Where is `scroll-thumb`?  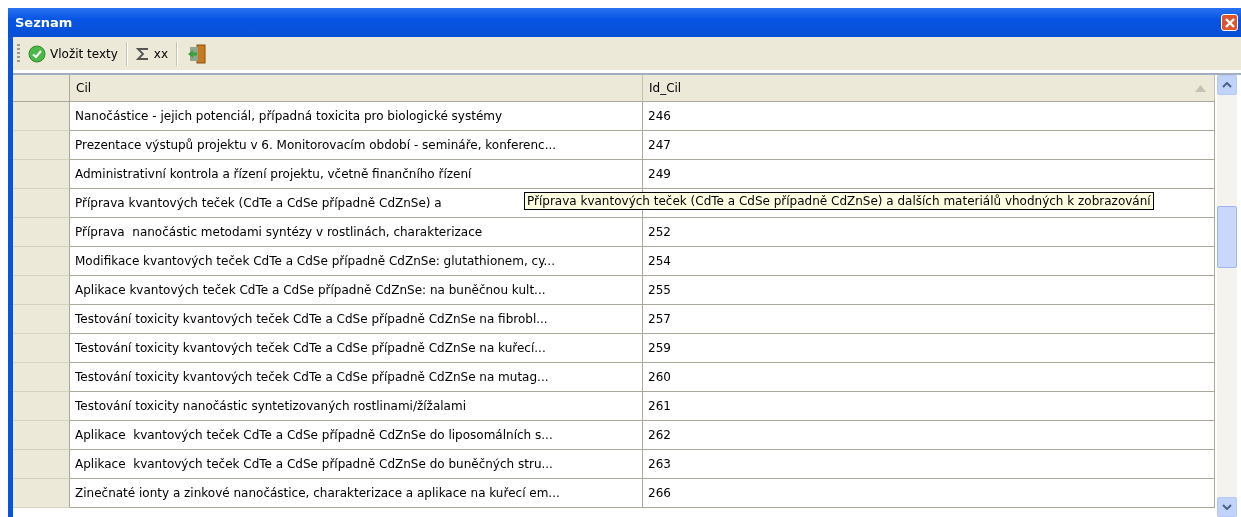
scroll-thumb is located at coordinates (1227, 237).